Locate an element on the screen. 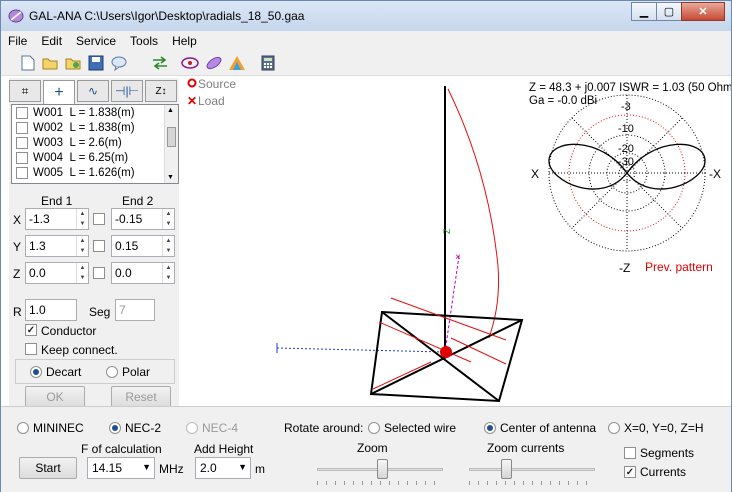 The height and width of the screenshot is (492, 732). y-axis-line is located at coordinates (452, 304).